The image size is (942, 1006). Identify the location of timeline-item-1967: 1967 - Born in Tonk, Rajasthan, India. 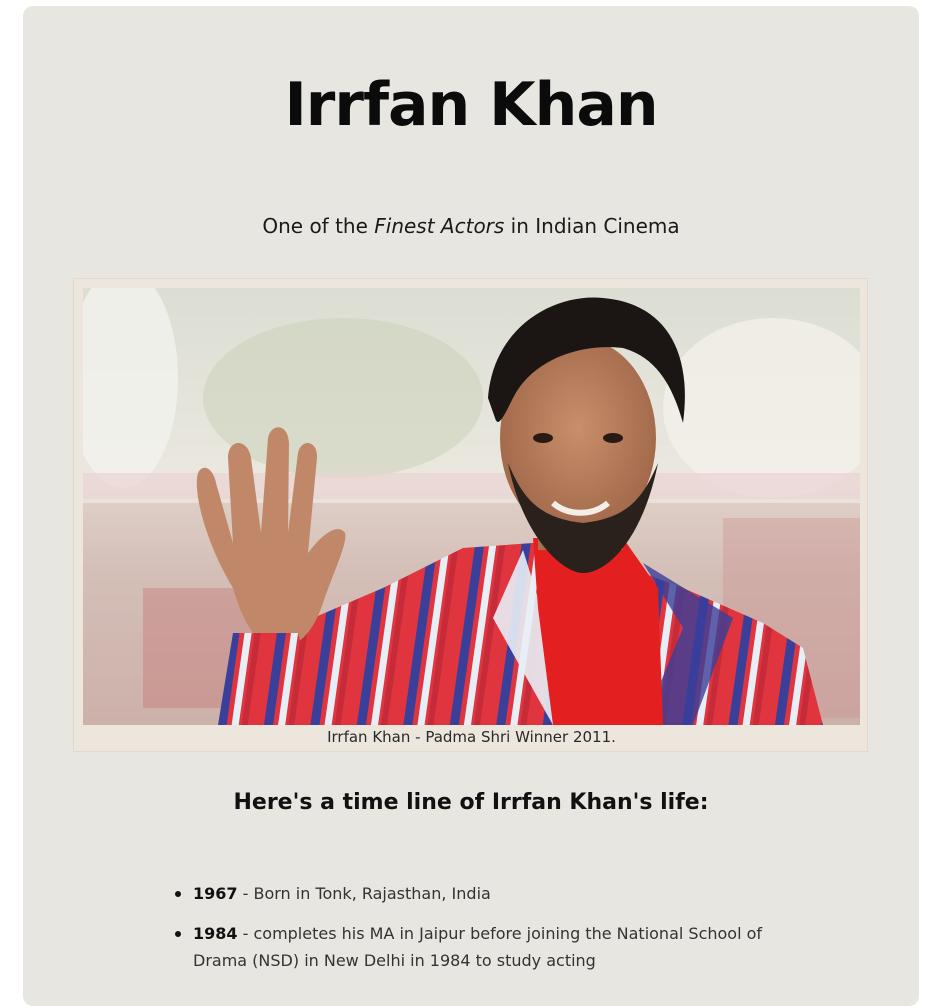
(470, 893).